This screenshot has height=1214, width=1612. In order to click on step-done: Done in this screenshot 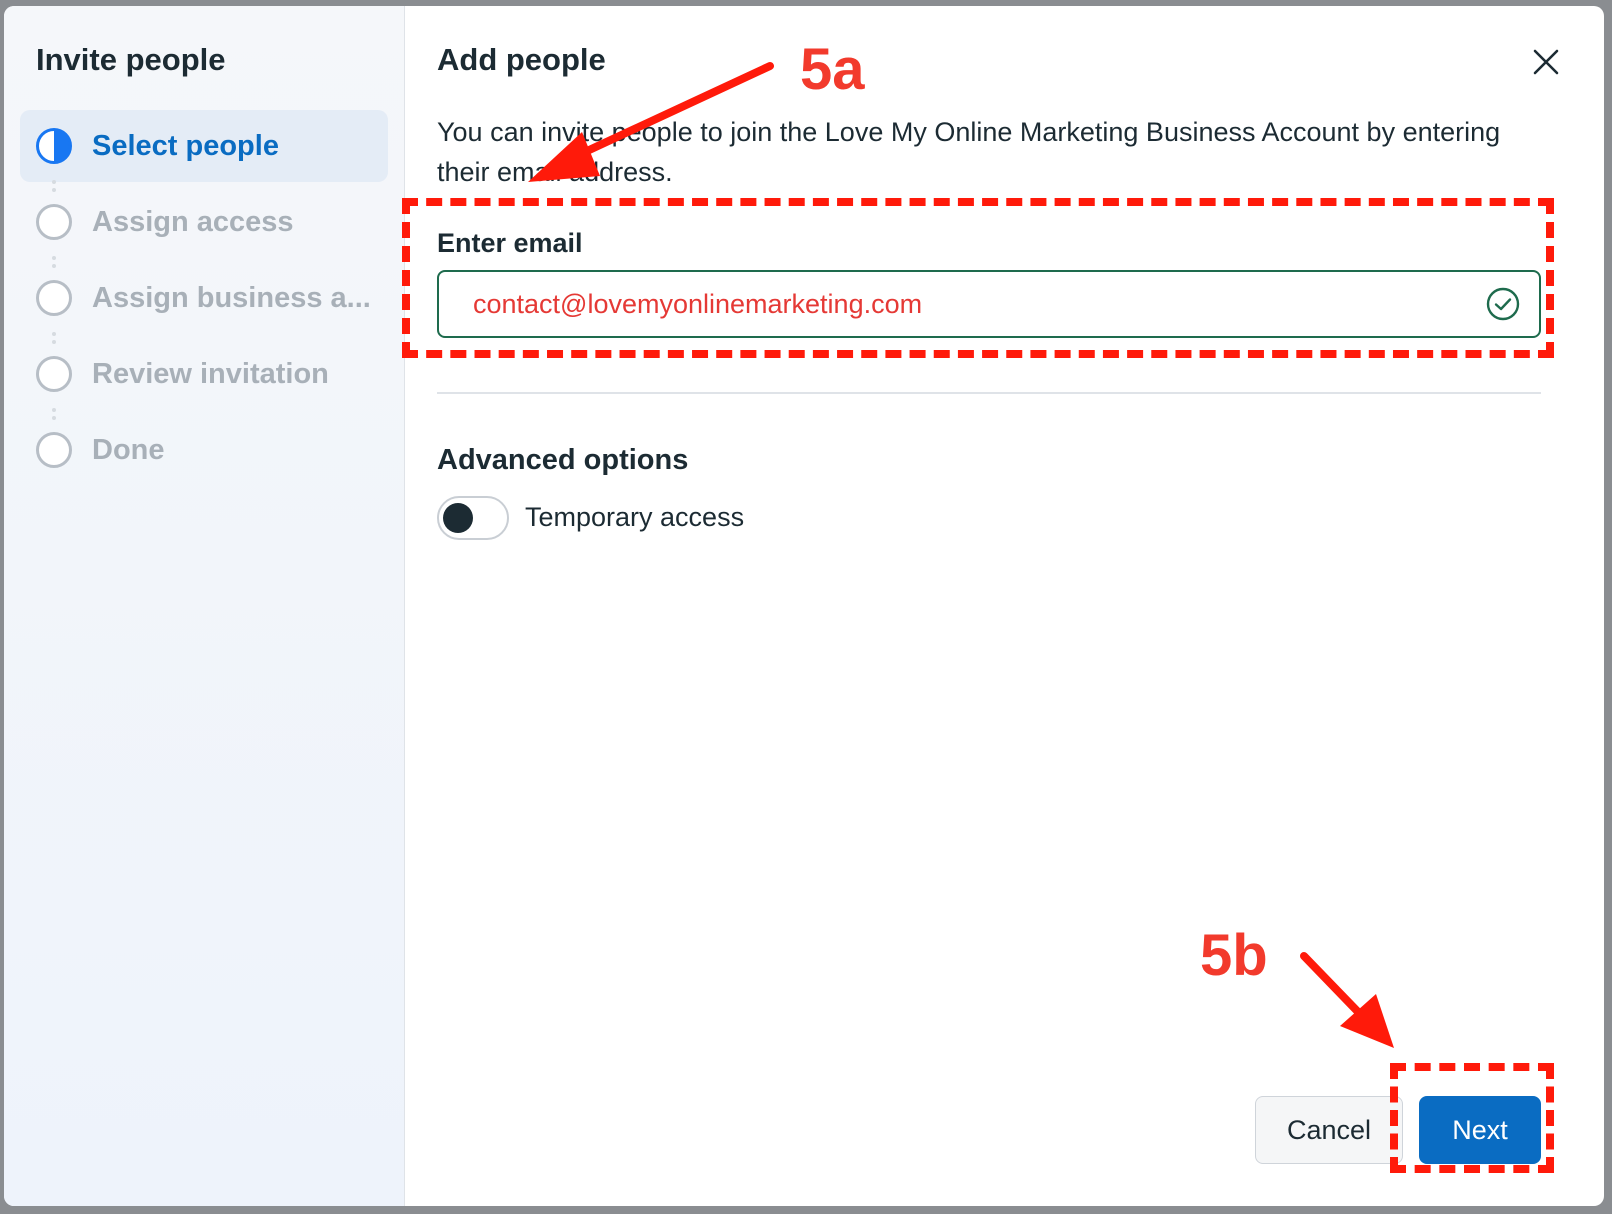, I will do `click(204, 450)`.